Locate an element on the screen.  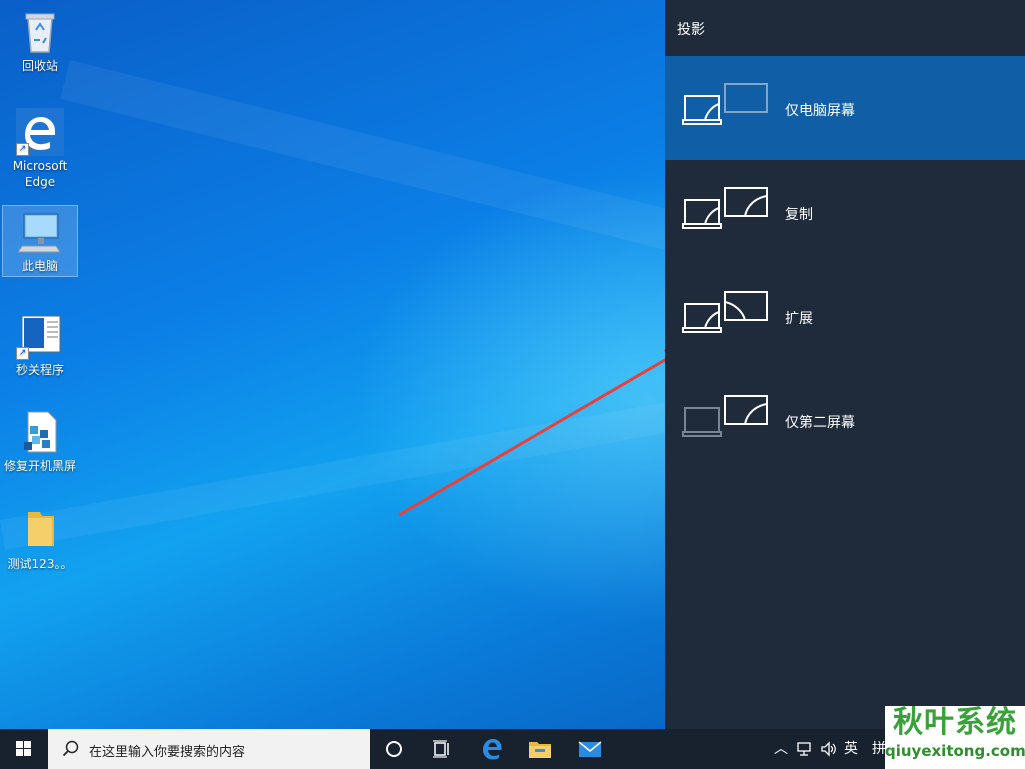
task-view-button is located at coordinates (442, 749).